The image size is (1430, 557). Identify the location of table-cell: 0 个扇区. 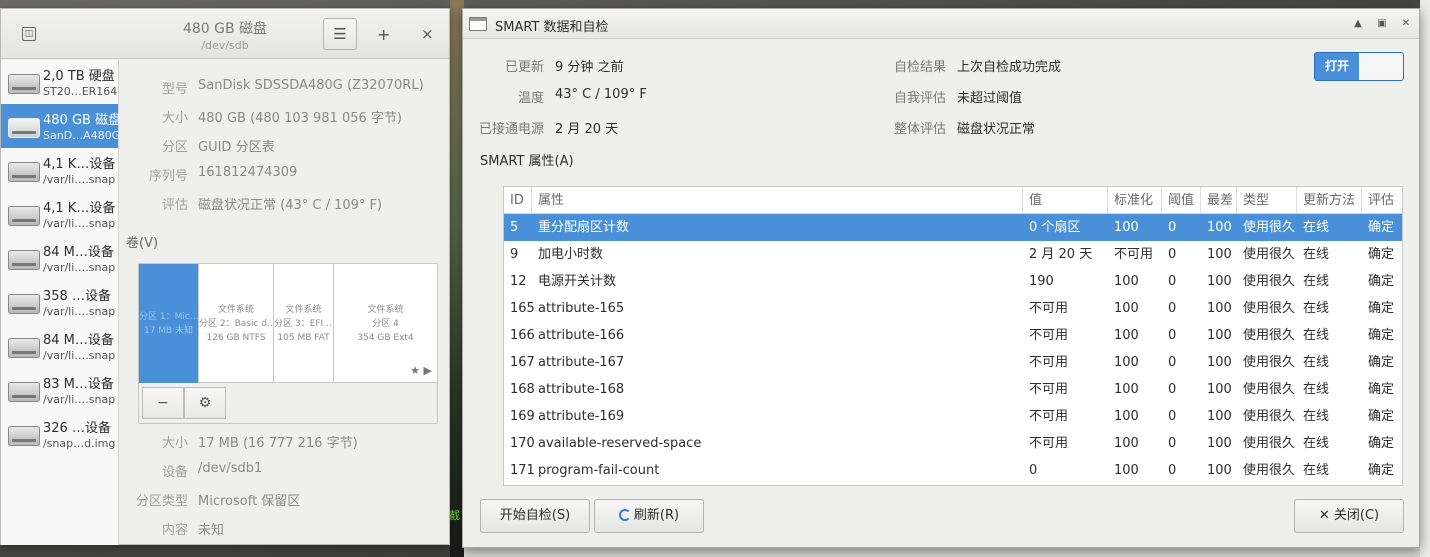
(1055, 227).